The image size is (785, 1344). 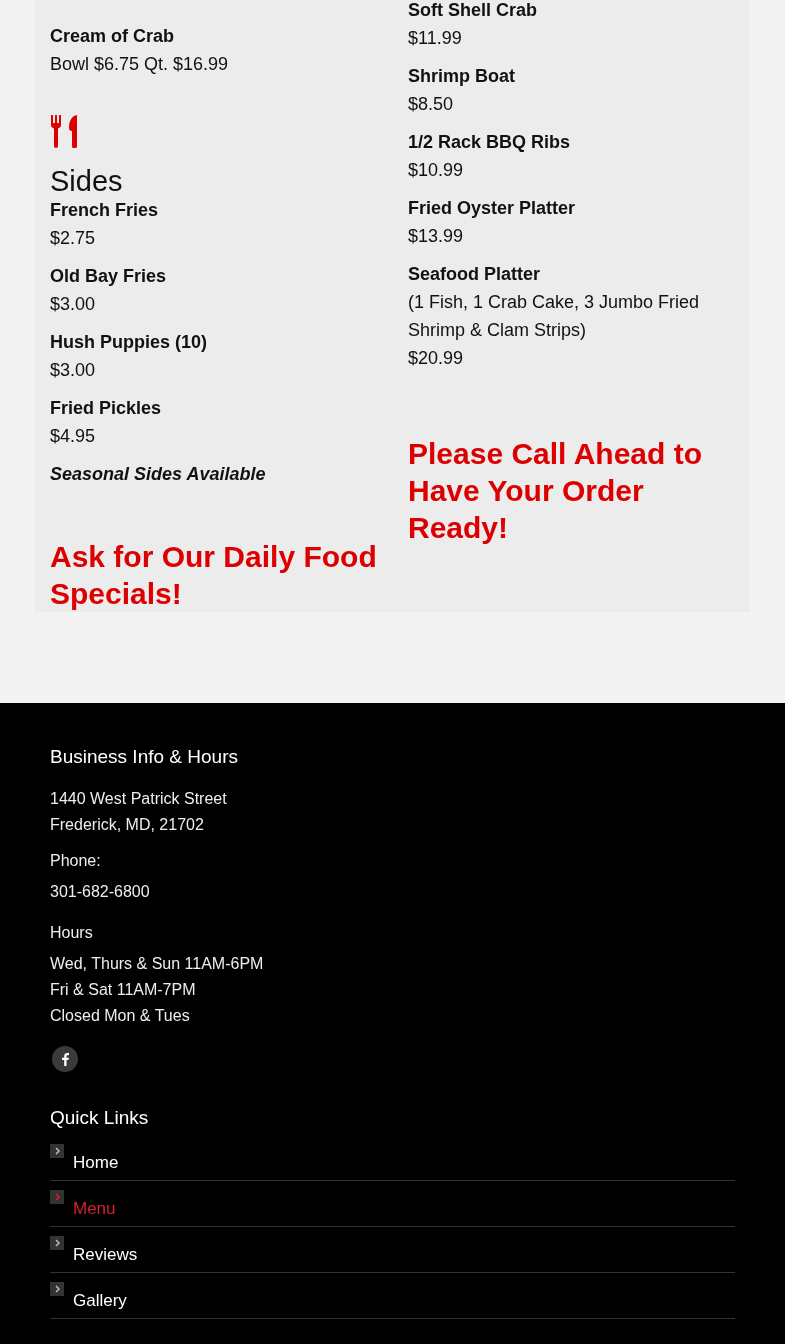 I want to click on dish-price: $8.50, so click(x=431, y=104).